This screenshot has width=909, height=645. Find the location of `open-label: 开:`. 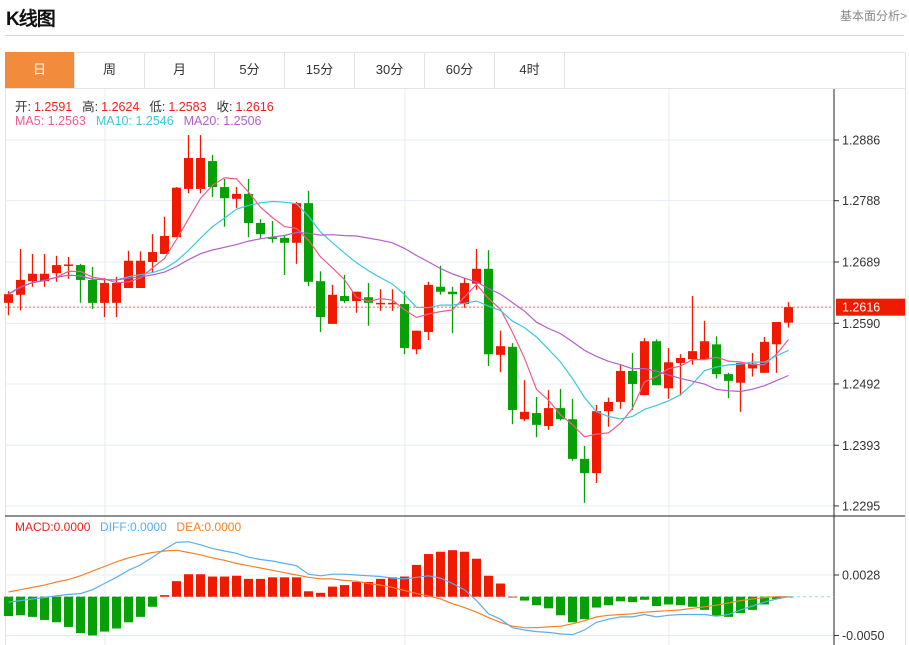

open-label: 开: is located at coordinates (23, 107).